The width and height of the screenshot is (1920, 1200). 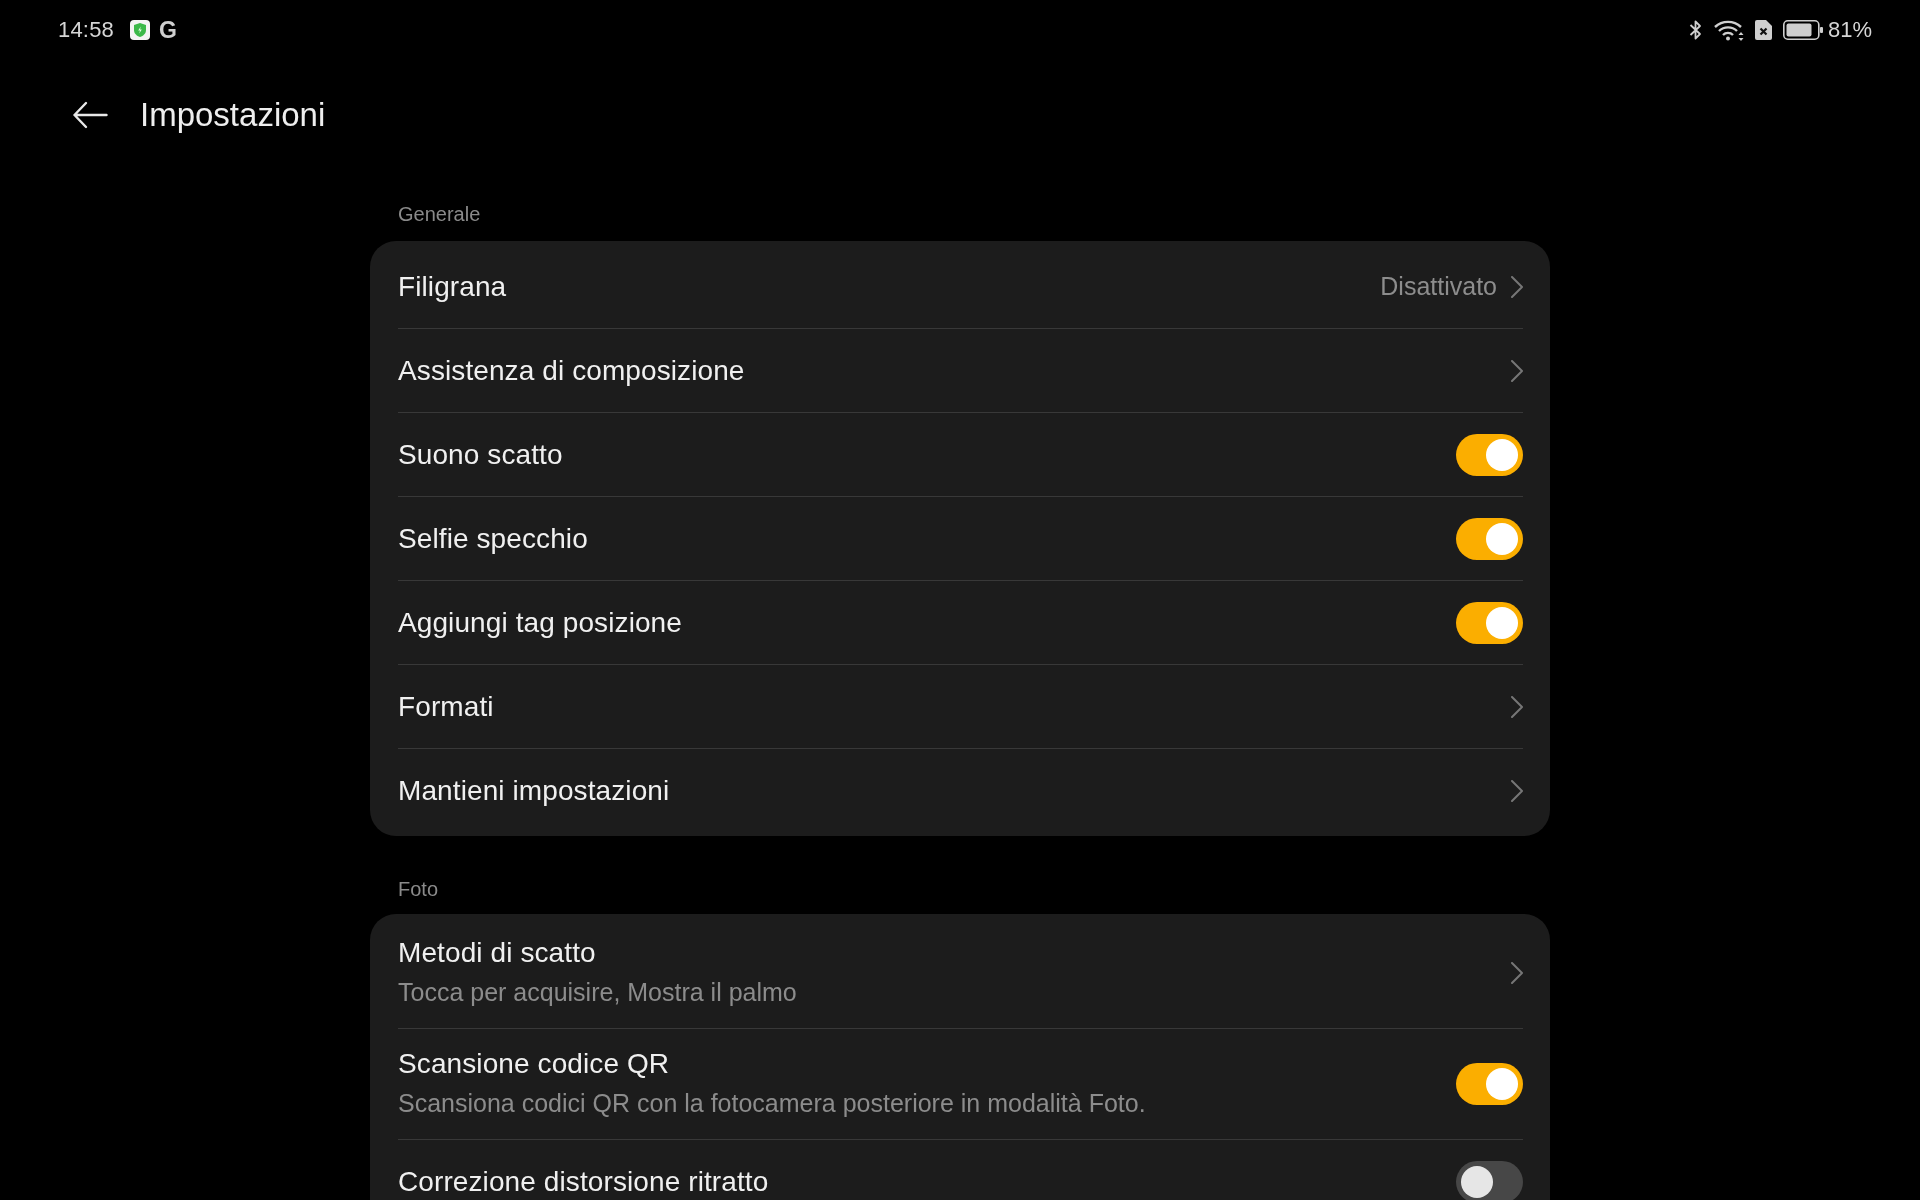 What do you see at coordinates (1802, 30) in the screenshot?
I see `battery-icon` at bounding box center [1802, 30].